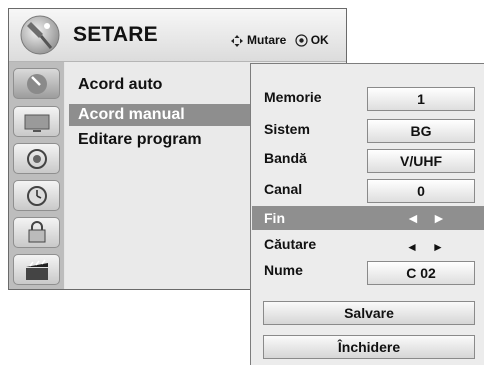 The image size is (484, 365). Describe the element at coordinates (237, 40) in the screenshot. I see `move-arrows-icon` at that location.